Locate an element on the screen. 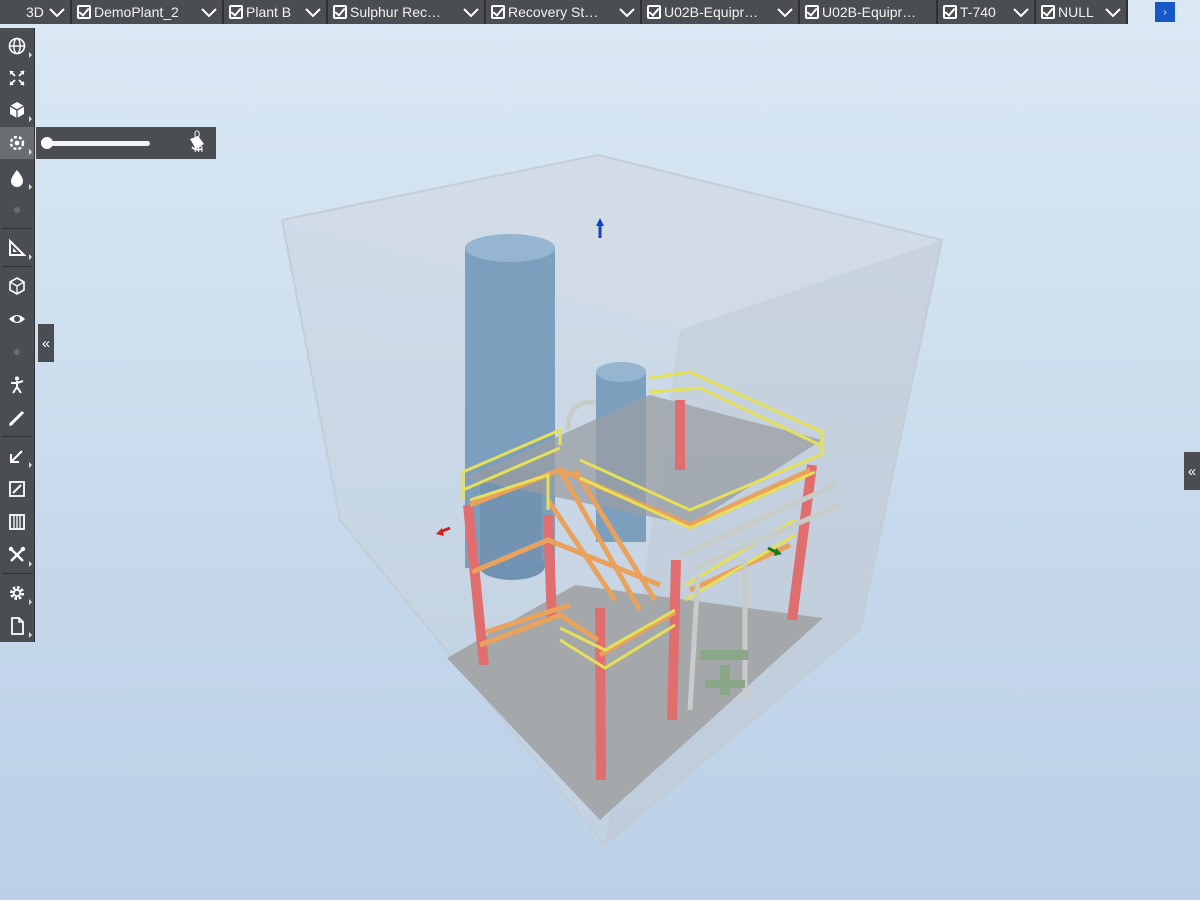 This screenshot has width=1200, height=900. tools-icon is located at coordinates (17, 554).